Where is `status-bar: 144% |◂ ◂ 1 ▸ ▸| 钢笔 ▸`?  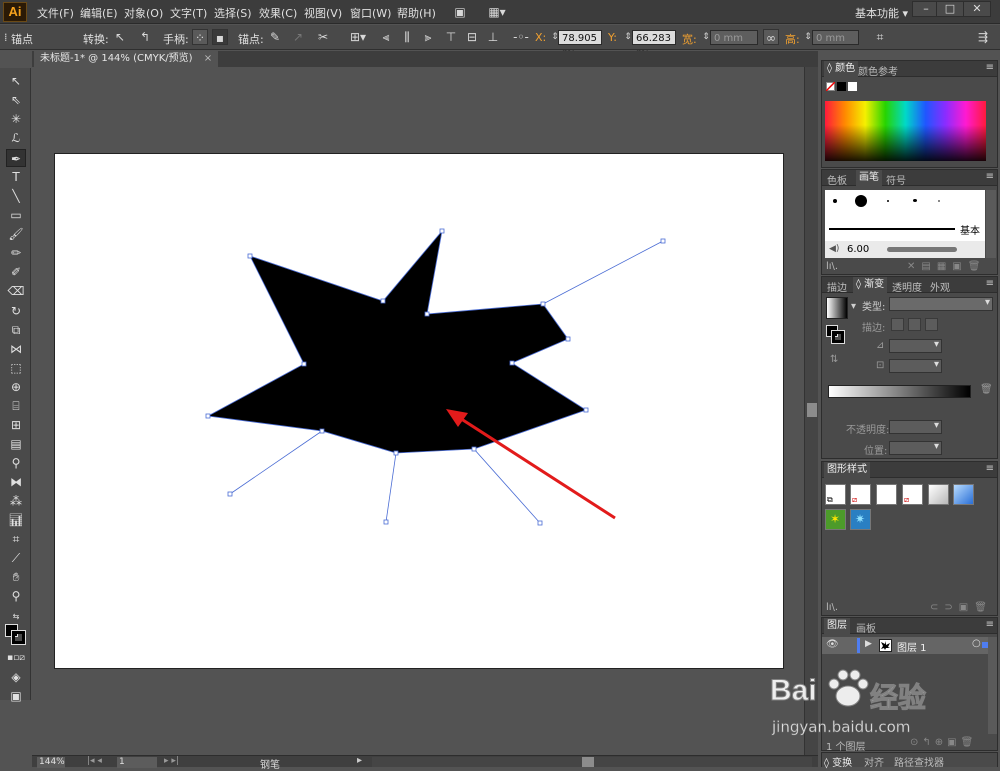
status-bar: 144% |◂ ◂ 1 ▸ ▸| 钢笔 ▸ is located at coordinates (425, 763).